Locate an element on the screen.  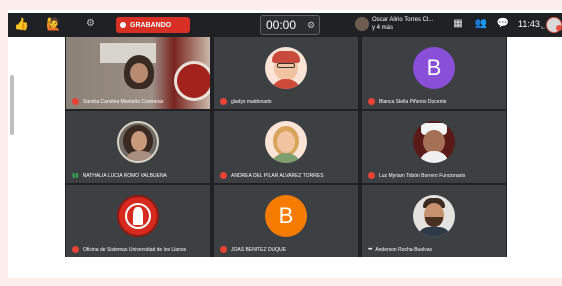
participant-tile: ▮▮ NATHALIA LUCIA ROMO VALBUENA is located at coordinates (138, 147).